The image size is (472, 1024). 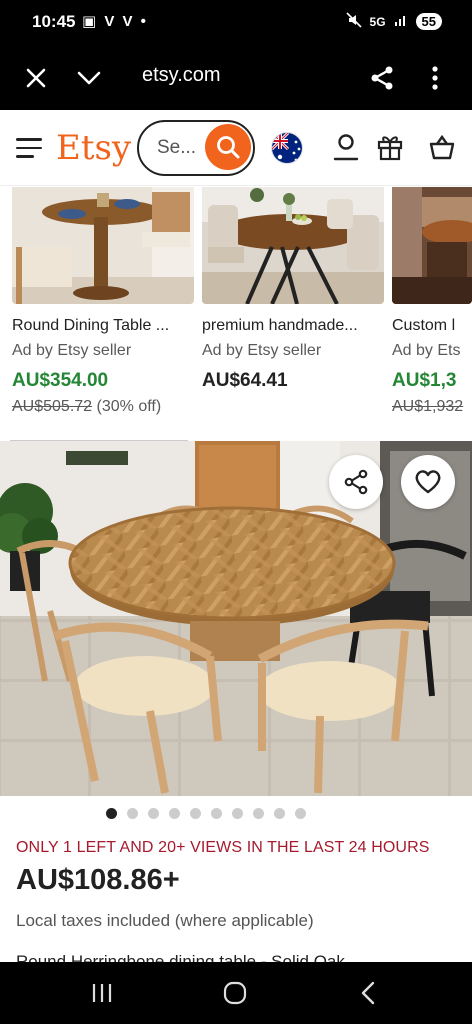 I want to click on search-button, so click(x=228, y=147).